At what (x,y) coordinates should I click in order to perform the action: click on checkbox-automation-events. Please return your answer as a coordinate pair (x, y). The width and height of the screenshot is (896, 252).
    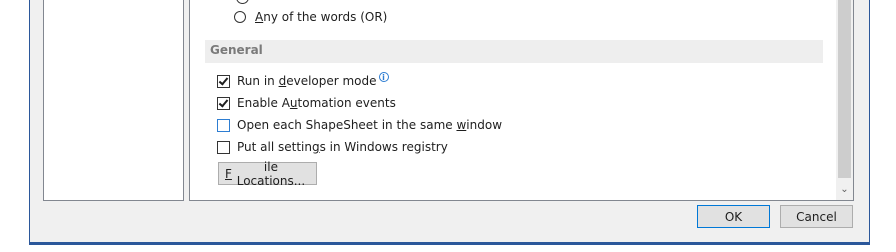
    Looking at the image, I should click on (223, 103).